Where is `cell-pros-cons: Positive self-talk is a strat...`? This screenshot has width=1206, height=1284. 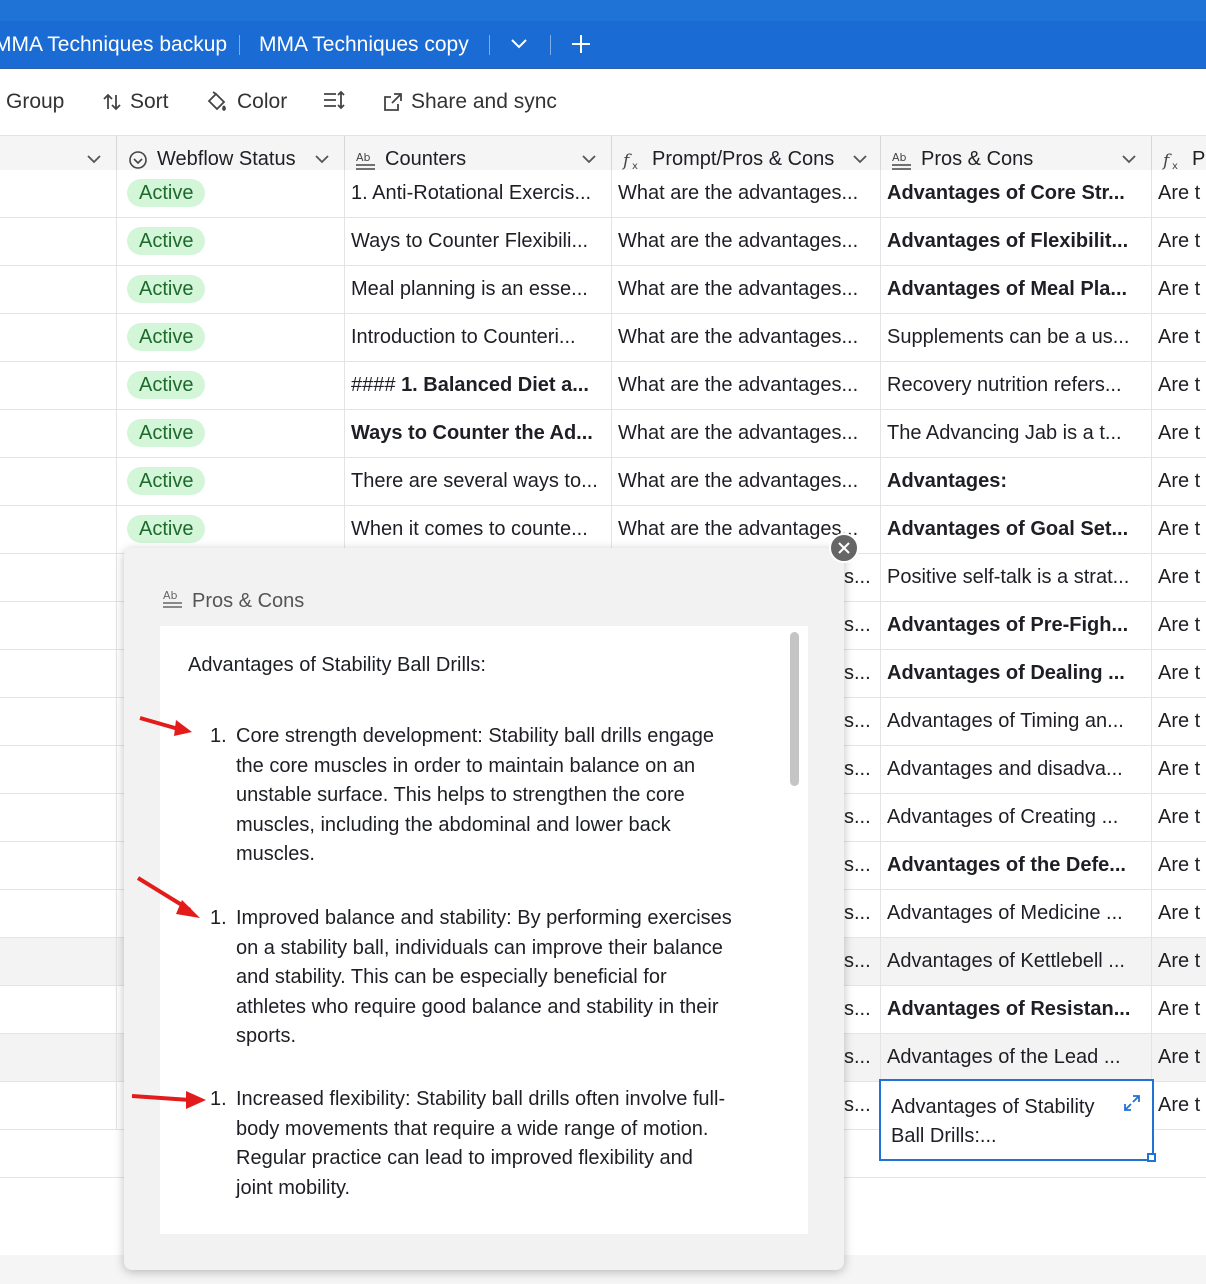 cell-pros-cons: Positive self-talk is a strat... is located at coordinates (1016, 577).